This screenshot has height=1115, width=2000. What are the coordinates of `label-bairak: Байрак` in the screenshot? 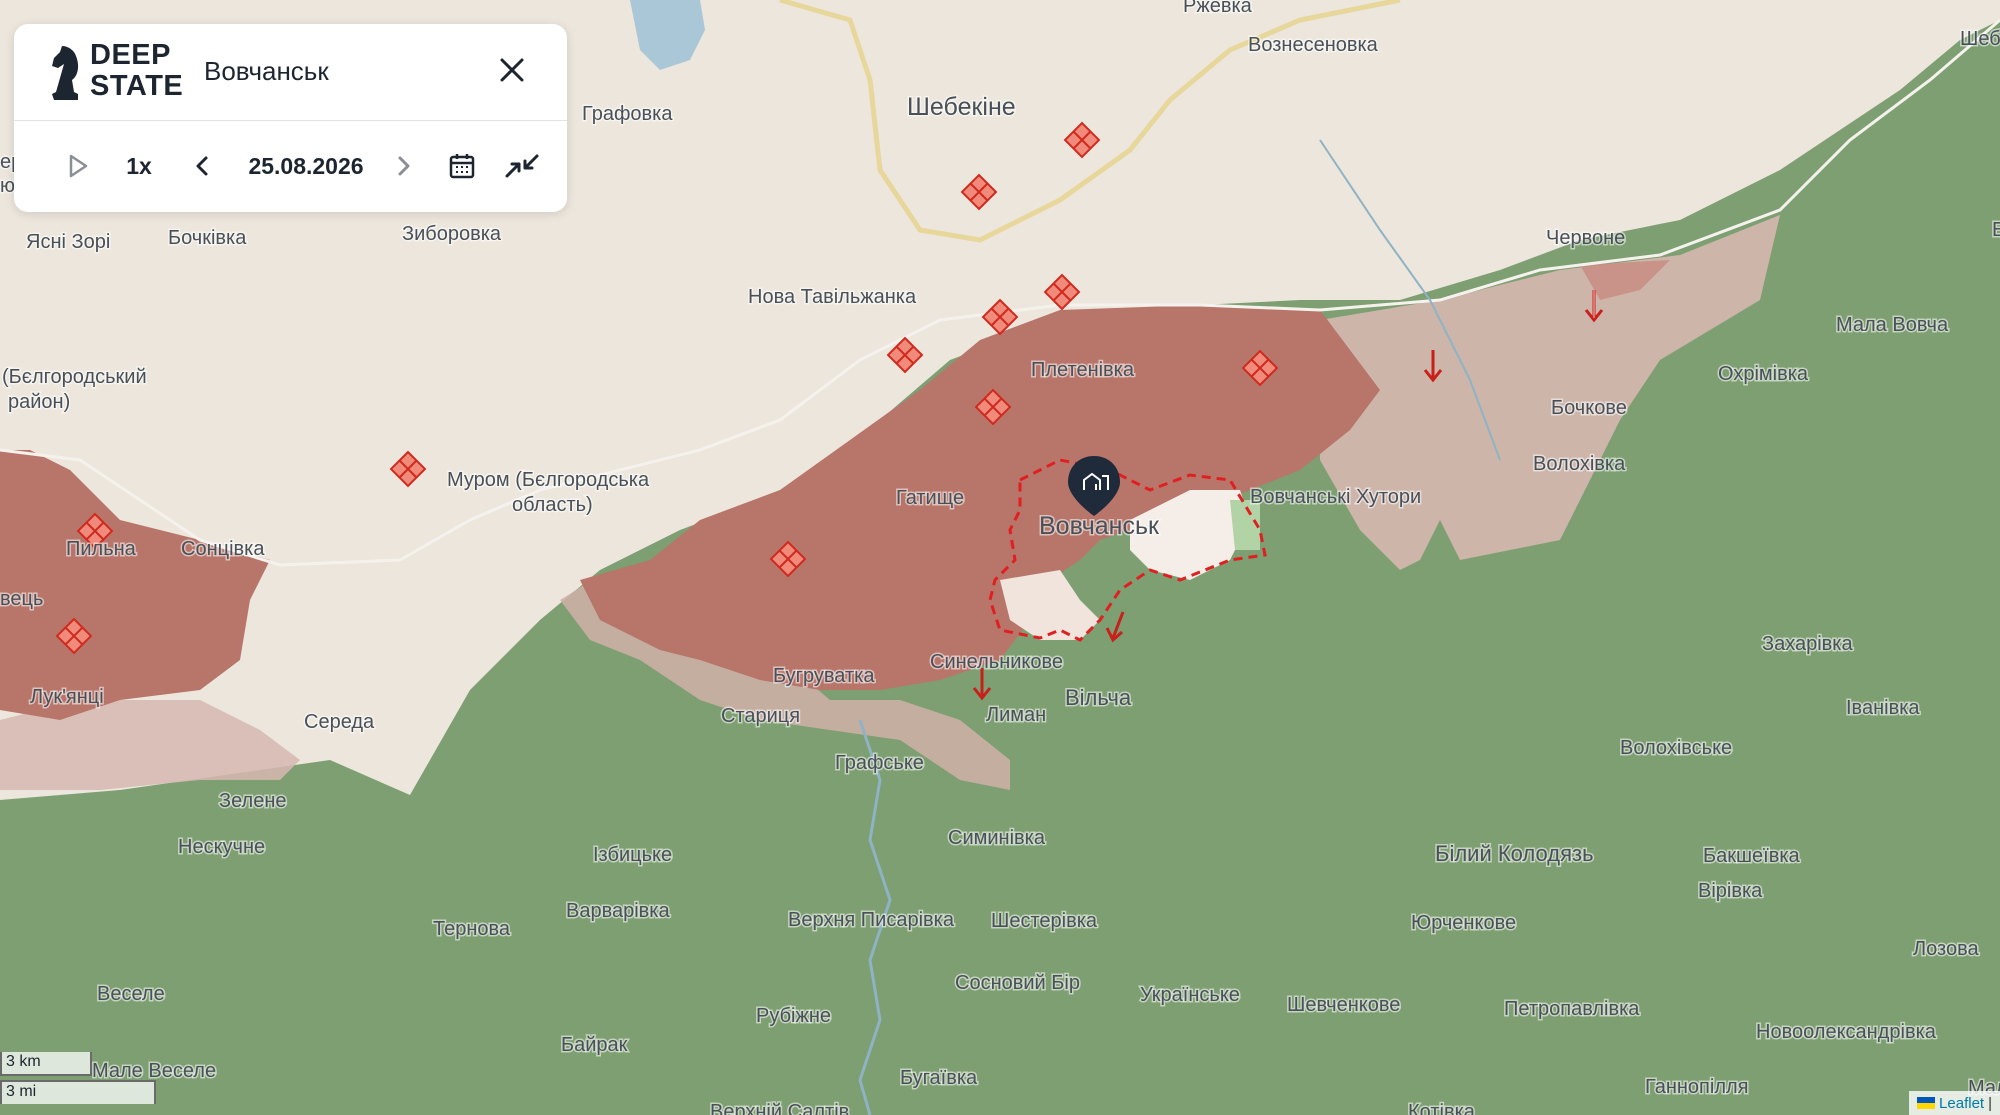 It's located at (594, 1045).